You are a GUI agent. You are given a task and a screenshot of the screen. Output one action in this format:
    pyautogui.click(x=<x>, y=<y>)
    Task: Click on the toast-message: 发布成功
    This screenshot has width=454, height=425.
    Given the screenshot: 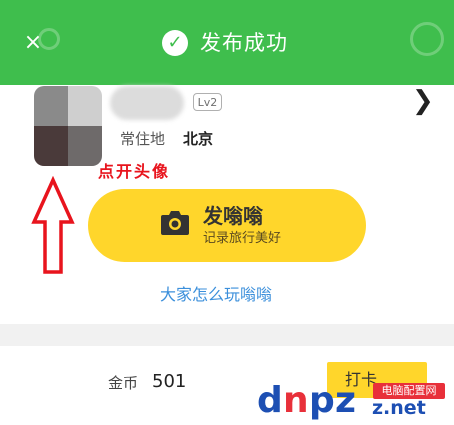 What is the action you would take?
    pyautogui.click(x=244, y=43)
    